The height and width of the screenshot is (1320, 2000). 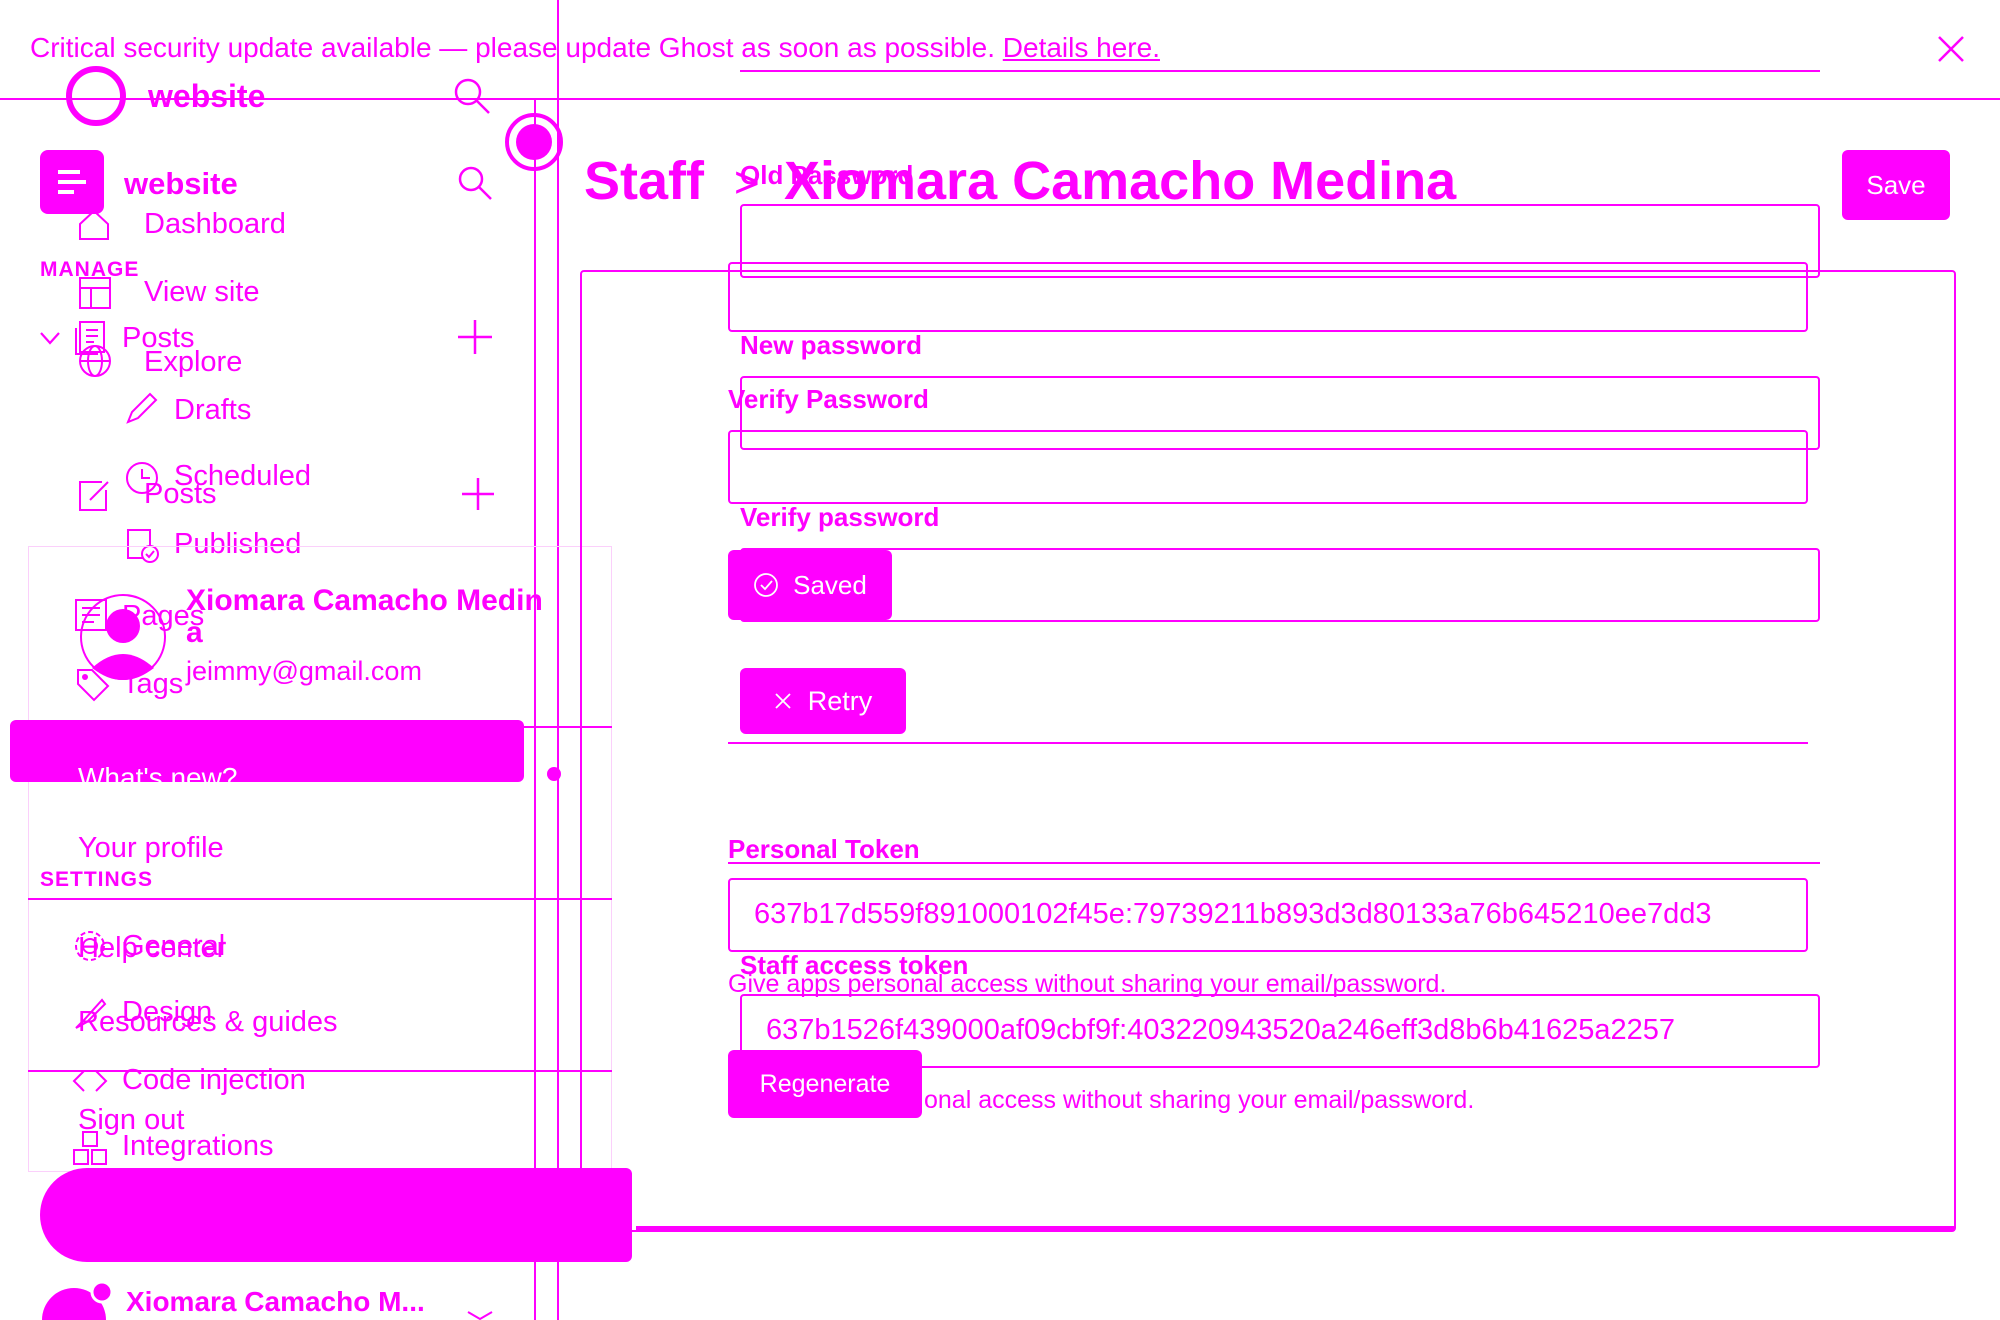 What do you see at coordinates (96, 96) in the screenshot?
I see `site-logo-ring-icon` at bounding box center [96, 96].